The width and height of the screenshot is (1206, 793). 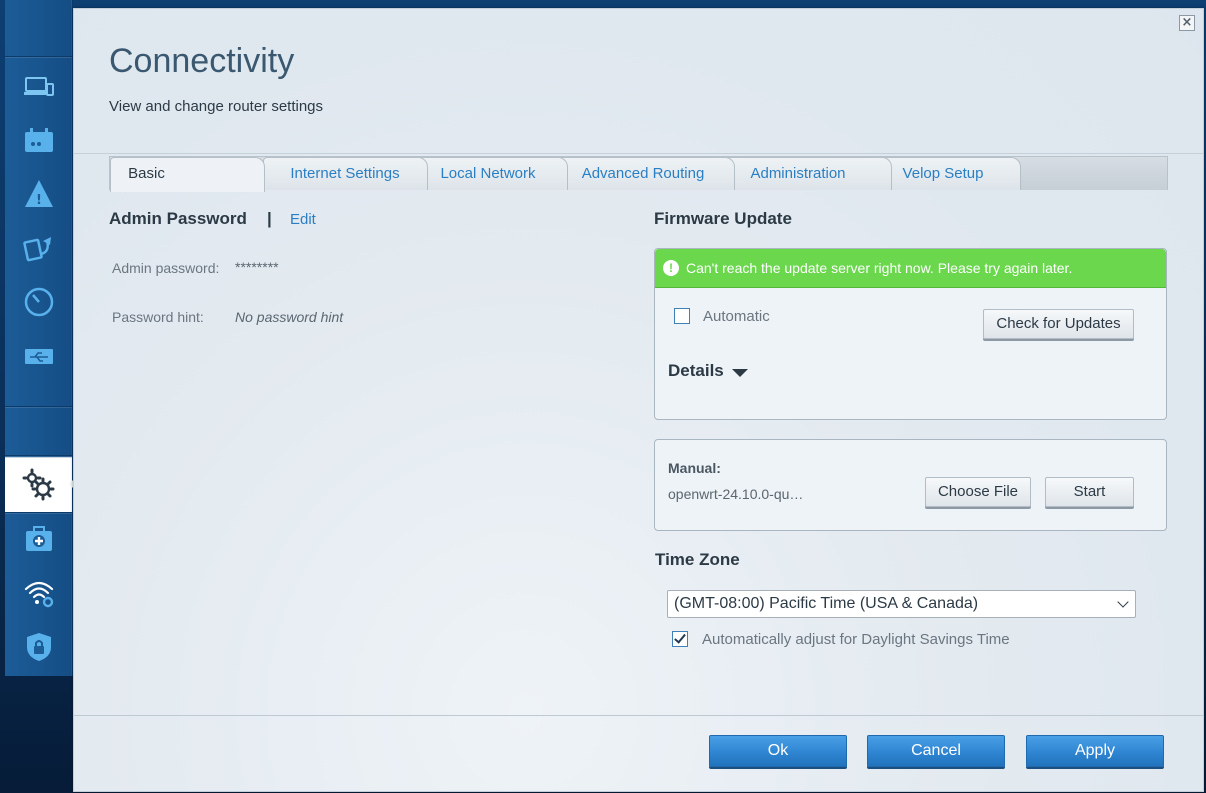 I want to click on sidebar-item-usb, so click(x=38, y=356).